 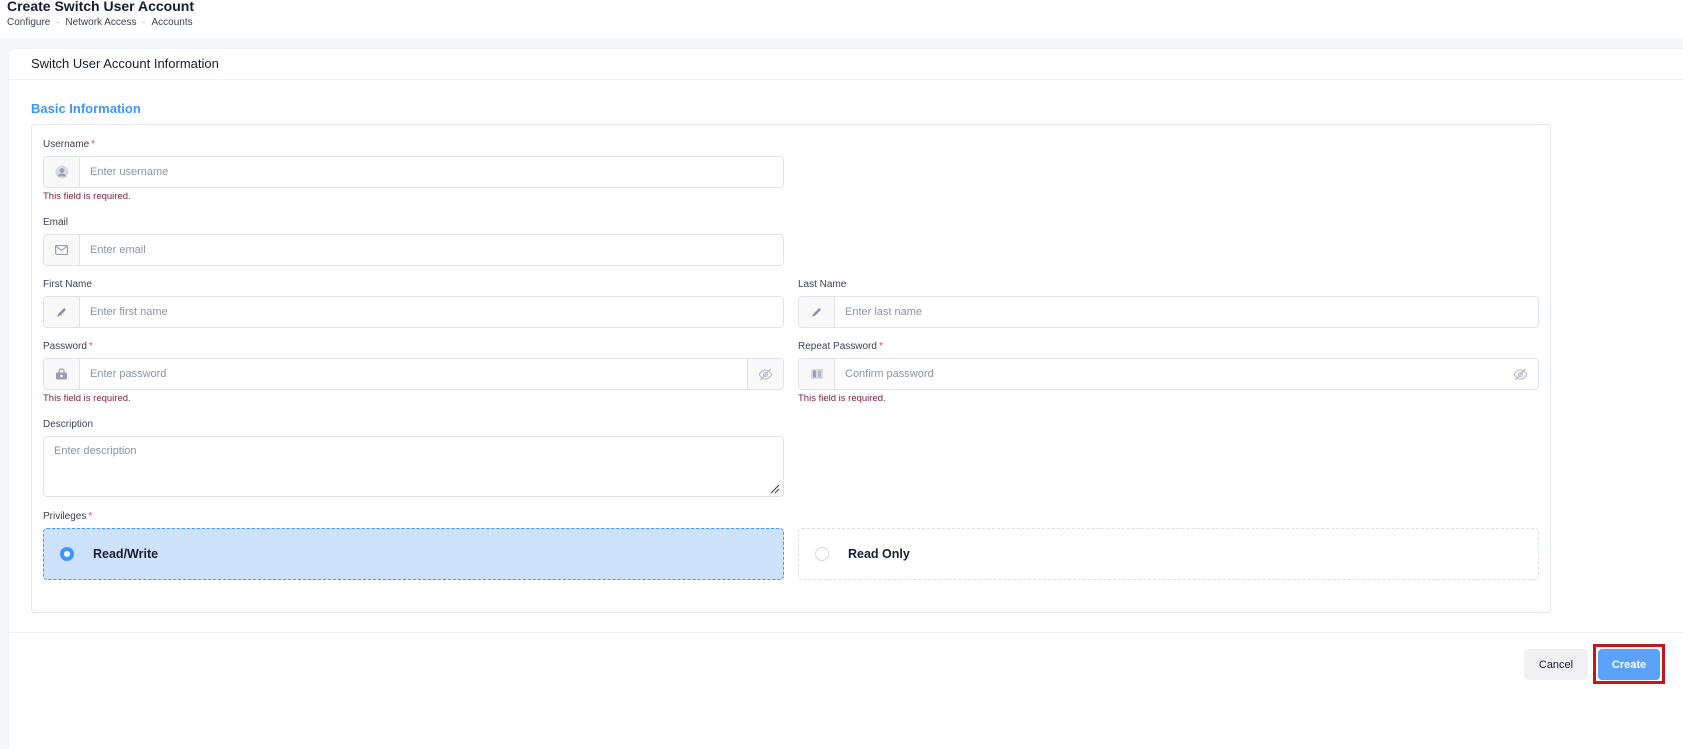 I want to click on repeat-password-field, so click(x=1168, y=374).